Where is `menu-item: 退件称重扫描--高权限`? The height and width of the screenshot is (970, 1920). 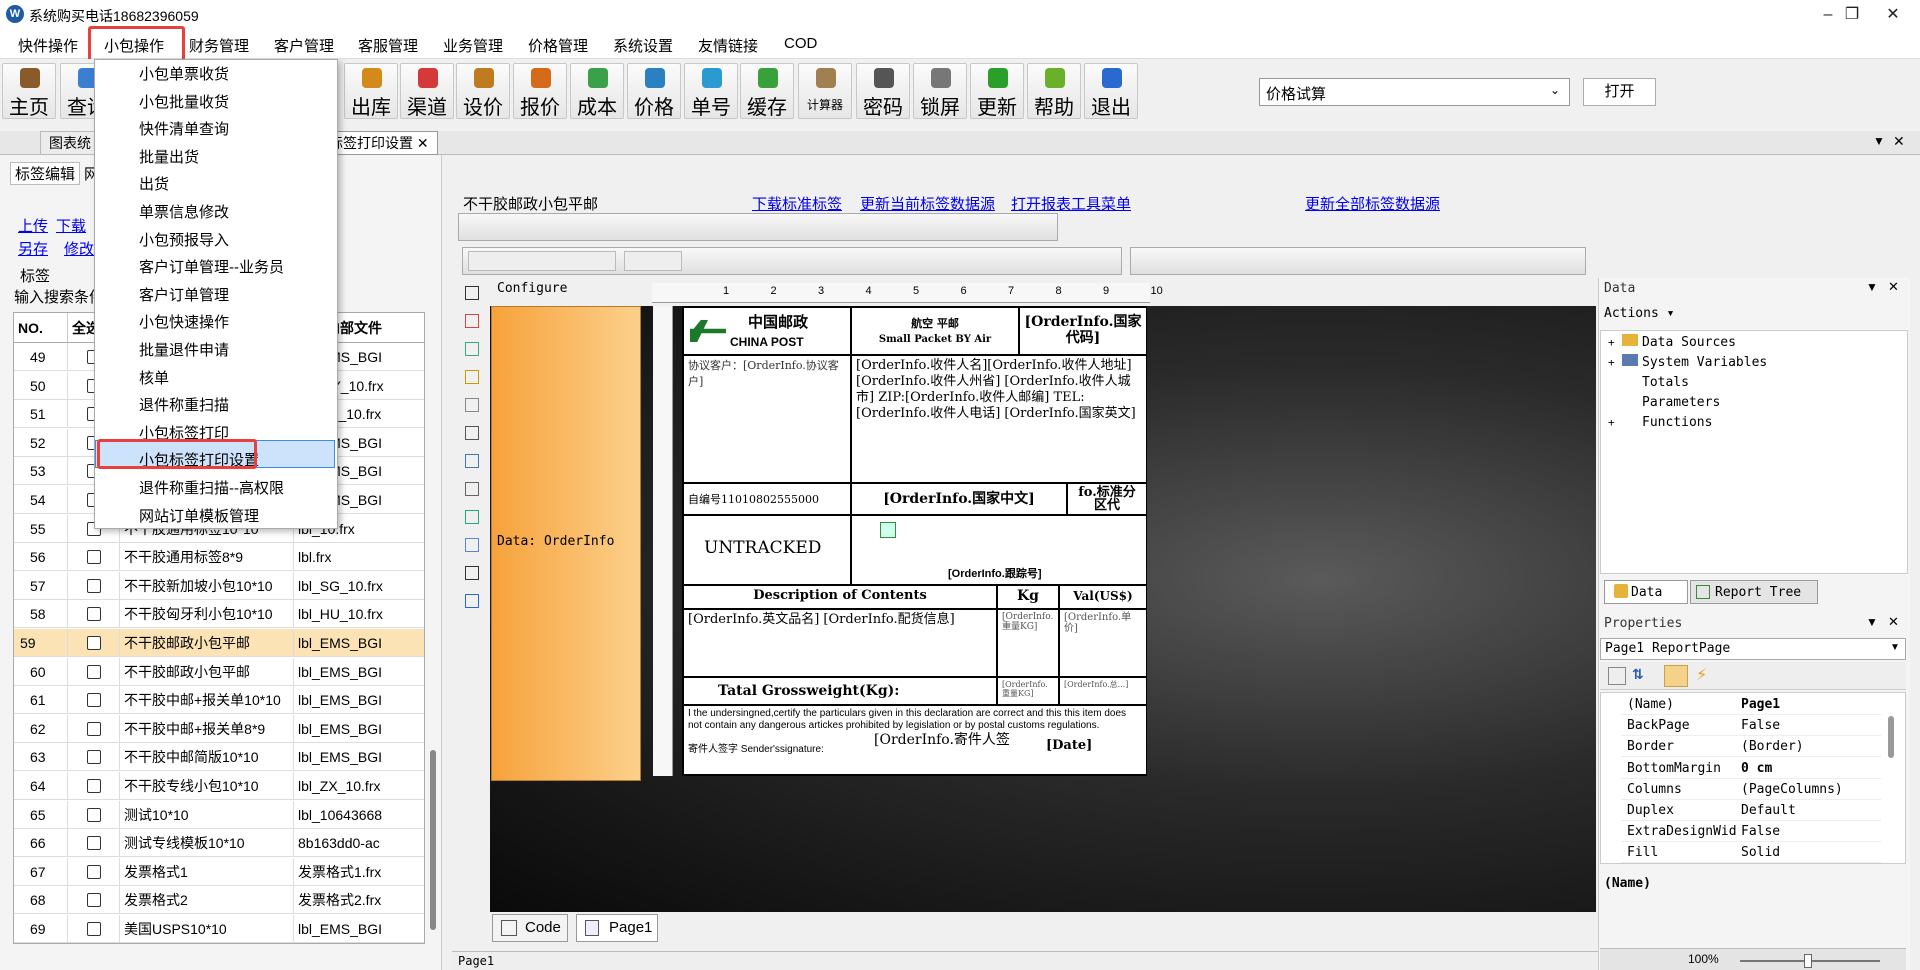 menu-item: 退件称重扫描--高权限 is located at coordinates (216, 488).